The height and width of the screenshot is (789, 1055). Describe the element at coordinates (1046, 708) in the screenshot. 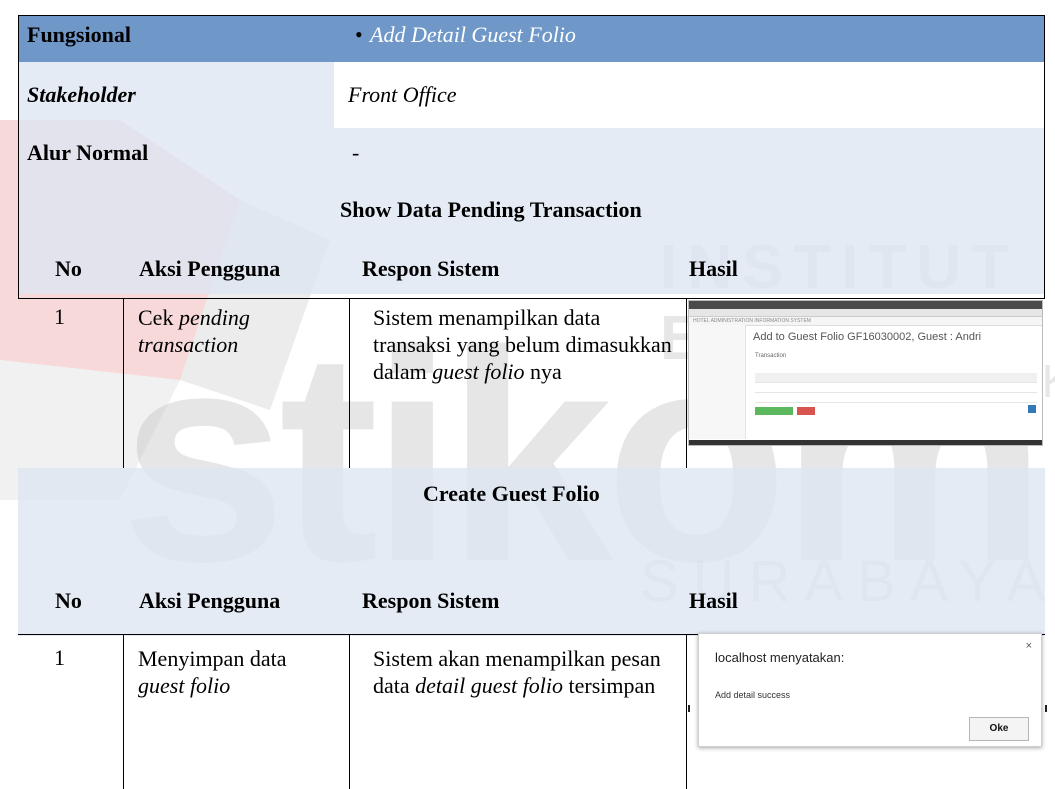

I see `dialog-edge-mark-right` at that location.